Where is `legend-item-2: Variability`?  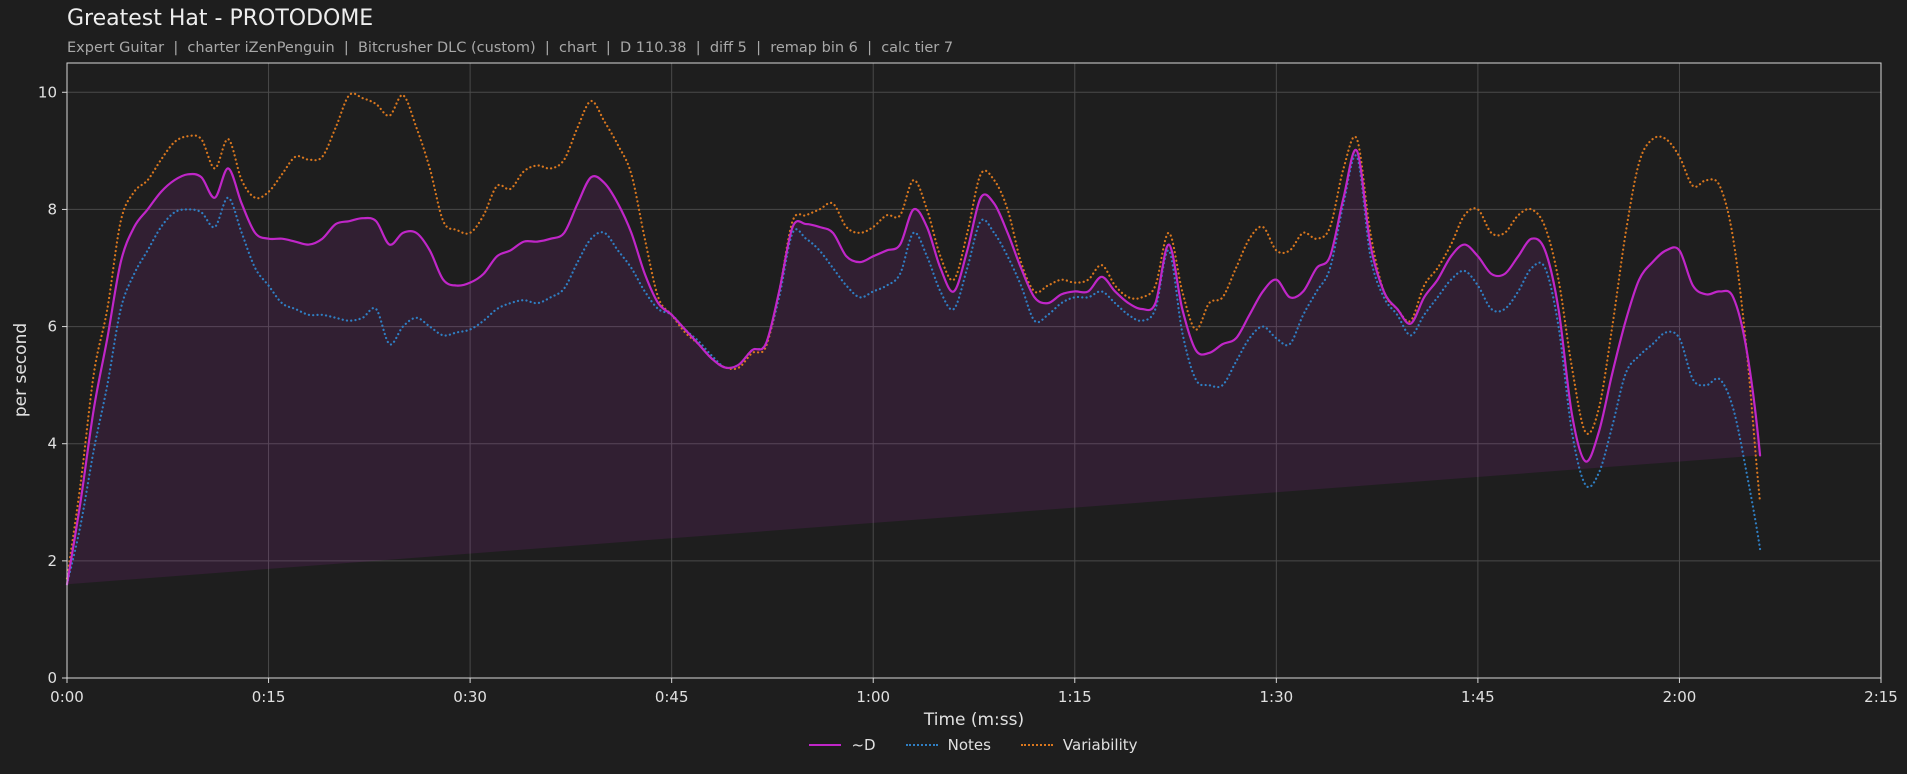
legend-item-2: Variability is located at coordinates (1079, 745).